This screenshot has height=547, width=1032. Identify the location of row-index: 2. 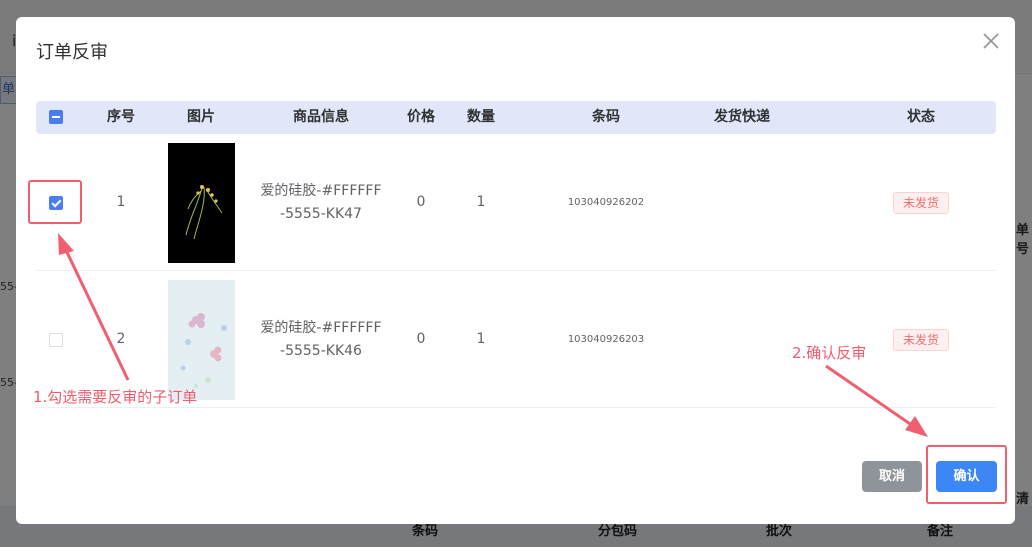
(121, 339).